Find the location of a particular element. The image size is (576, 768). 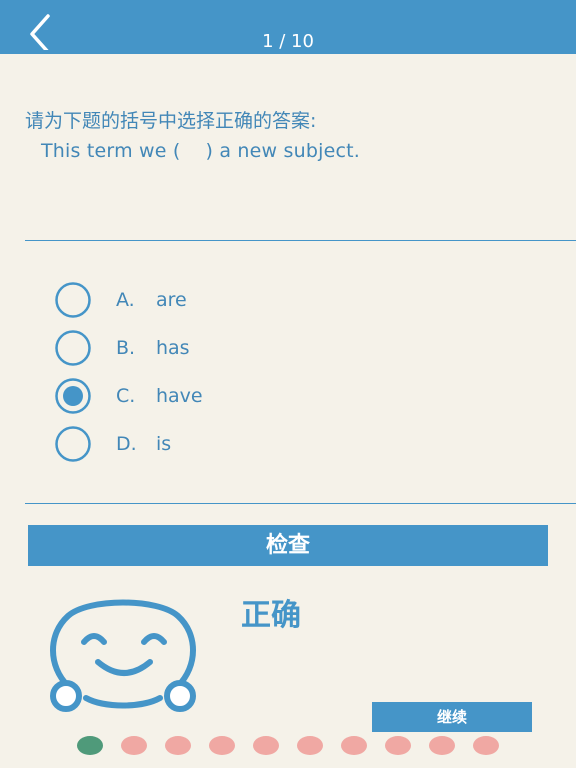

option-text: is is located at coordinates (164, 444).